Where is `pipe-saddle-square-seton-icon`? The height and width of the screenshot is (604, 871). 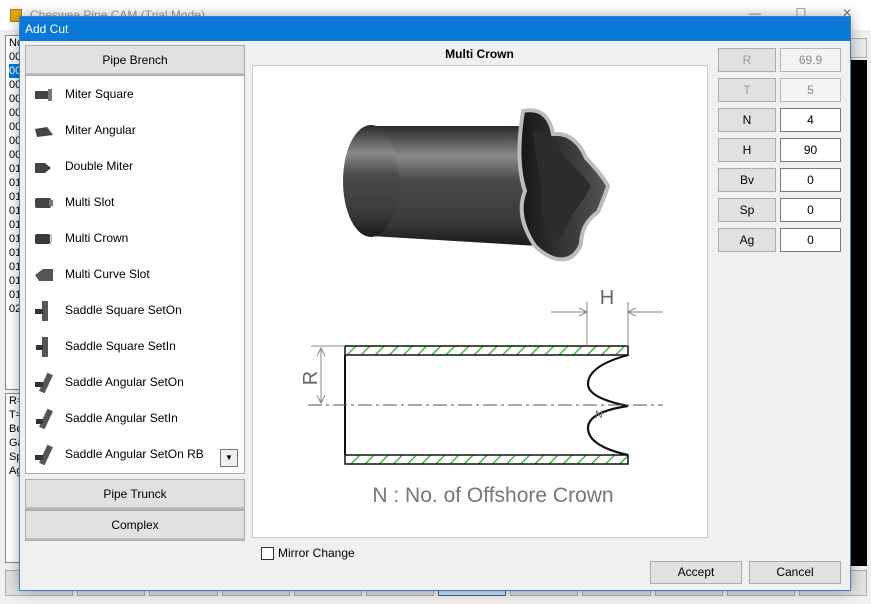
pipe-saddle-square-seton-icon is located at coordinates (44, 310).